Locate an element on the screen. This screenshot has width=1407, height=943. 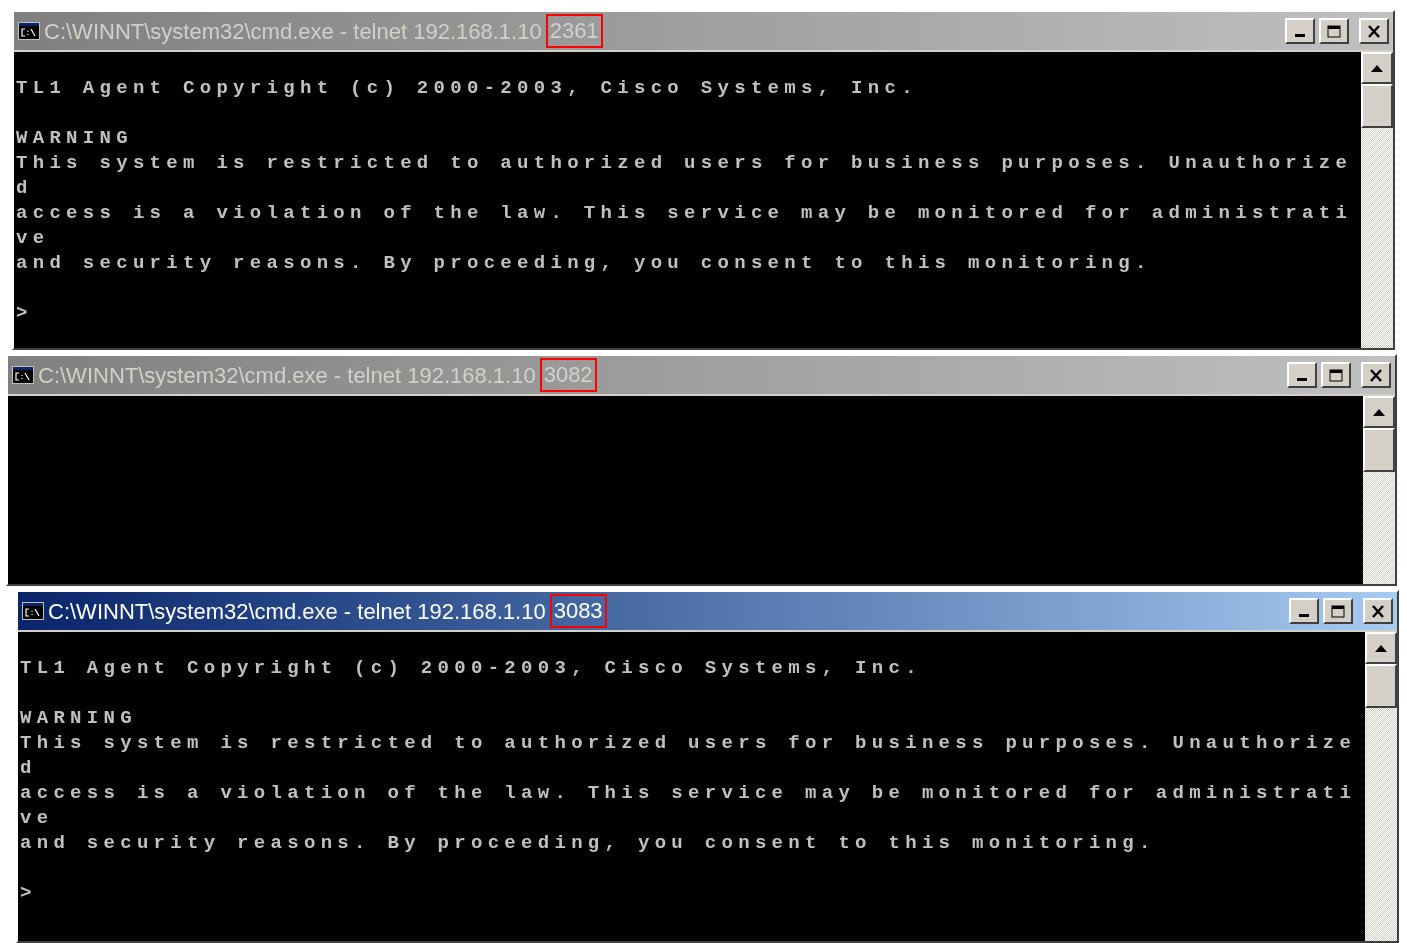
port-number: 2361 is located at coordinates (574, 31).